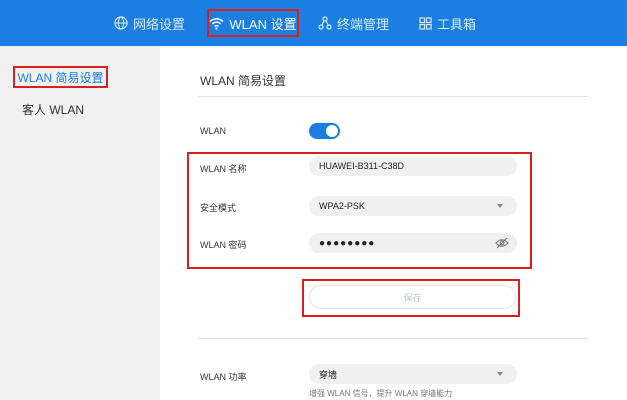 The width and height of the screenshot is (627, 400). Describe the element at coordinates (60, 77) in the screenshot. I see `sidebar-item-wlan-simple: WLAN 简易设置` at that location.